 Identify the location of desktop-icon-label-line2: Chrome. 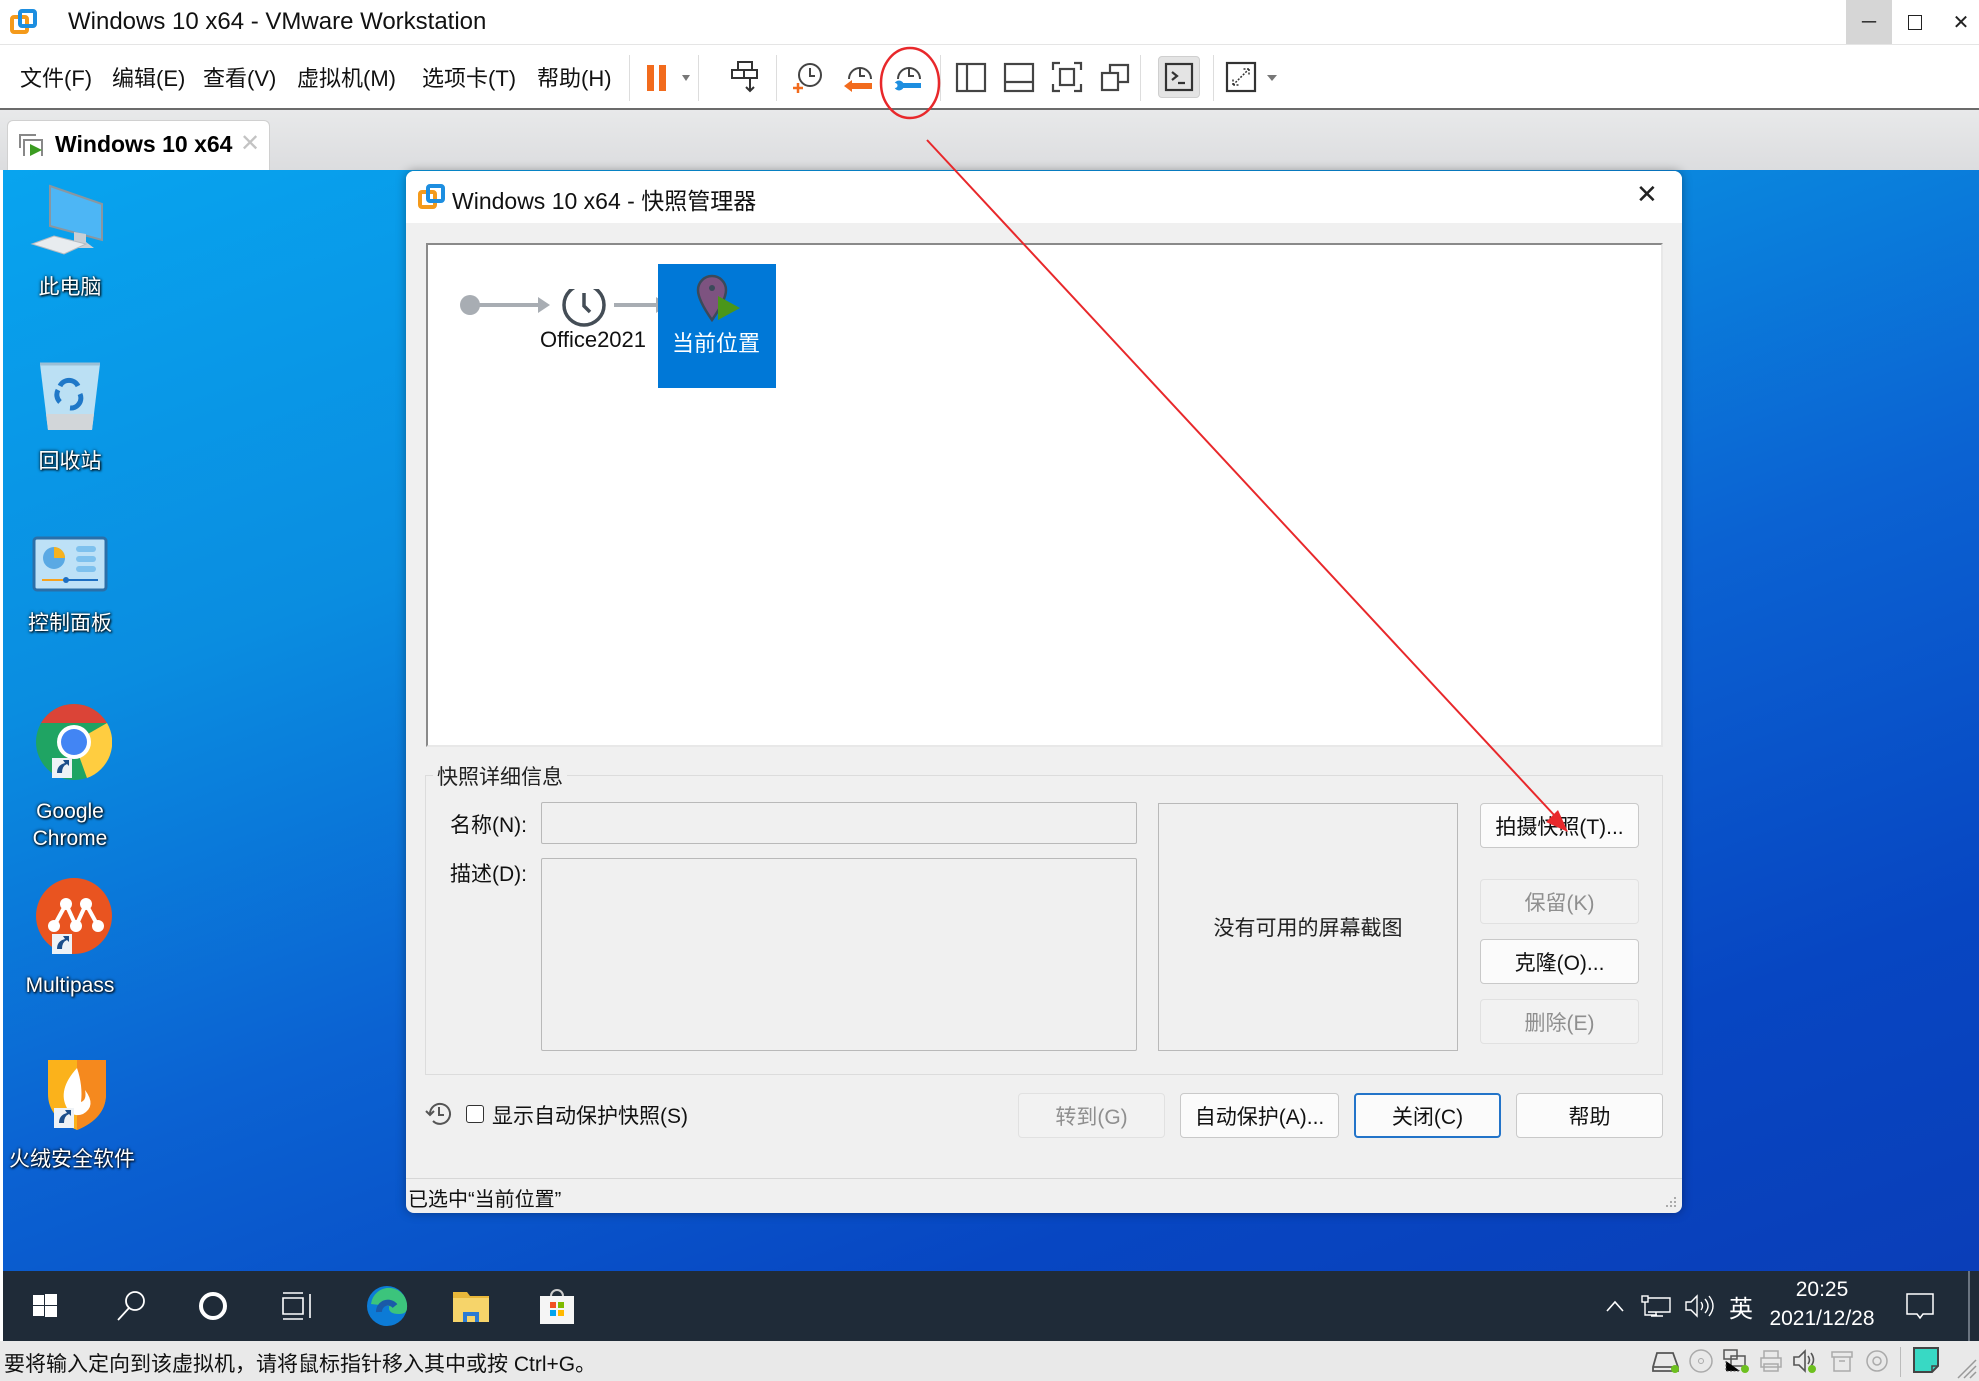
(70, 838).